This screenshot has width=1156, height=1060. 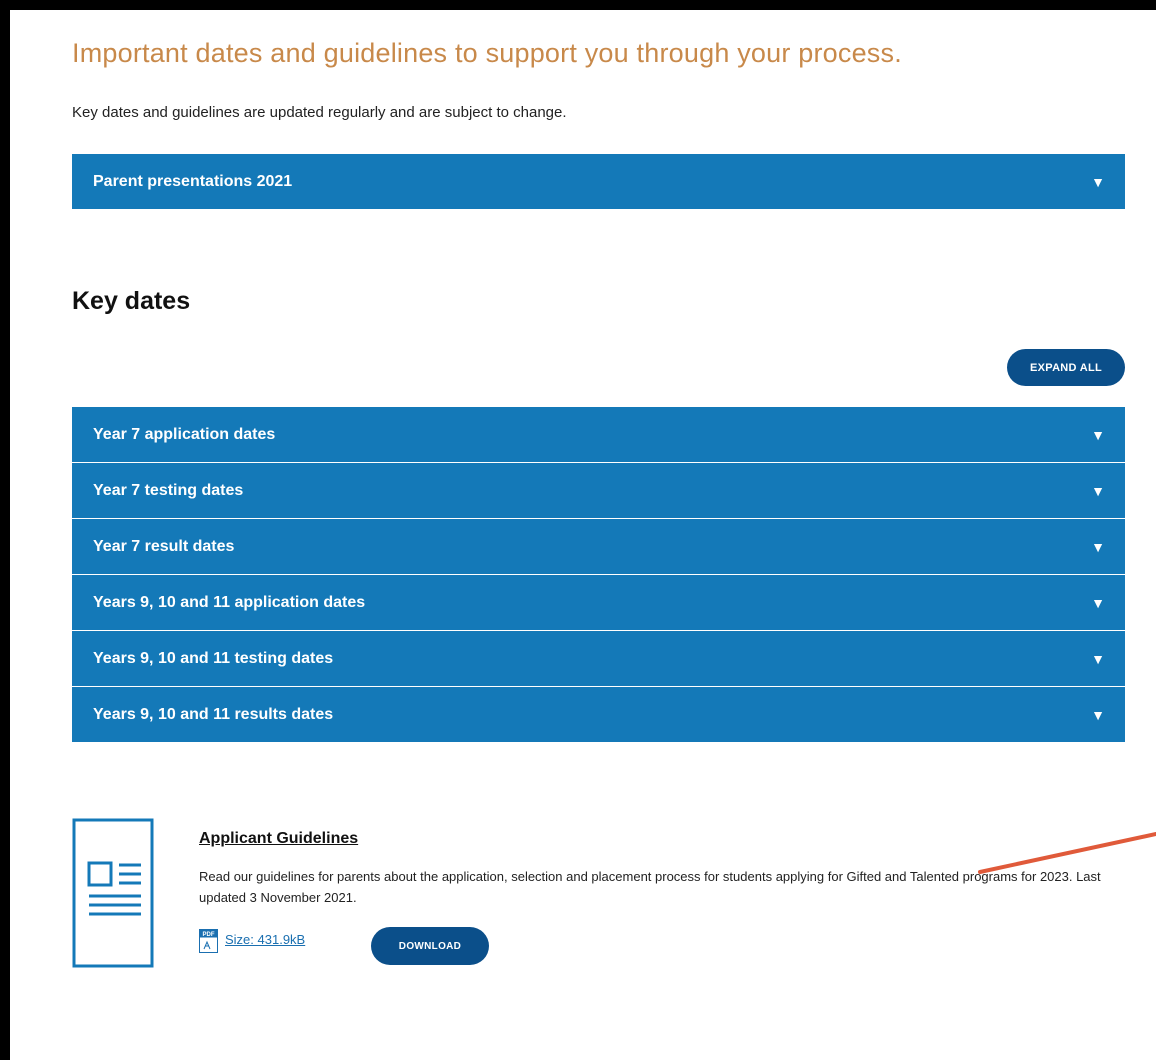 I want to click on key-dates-heading: Key dates, so click(x=131, y=301).